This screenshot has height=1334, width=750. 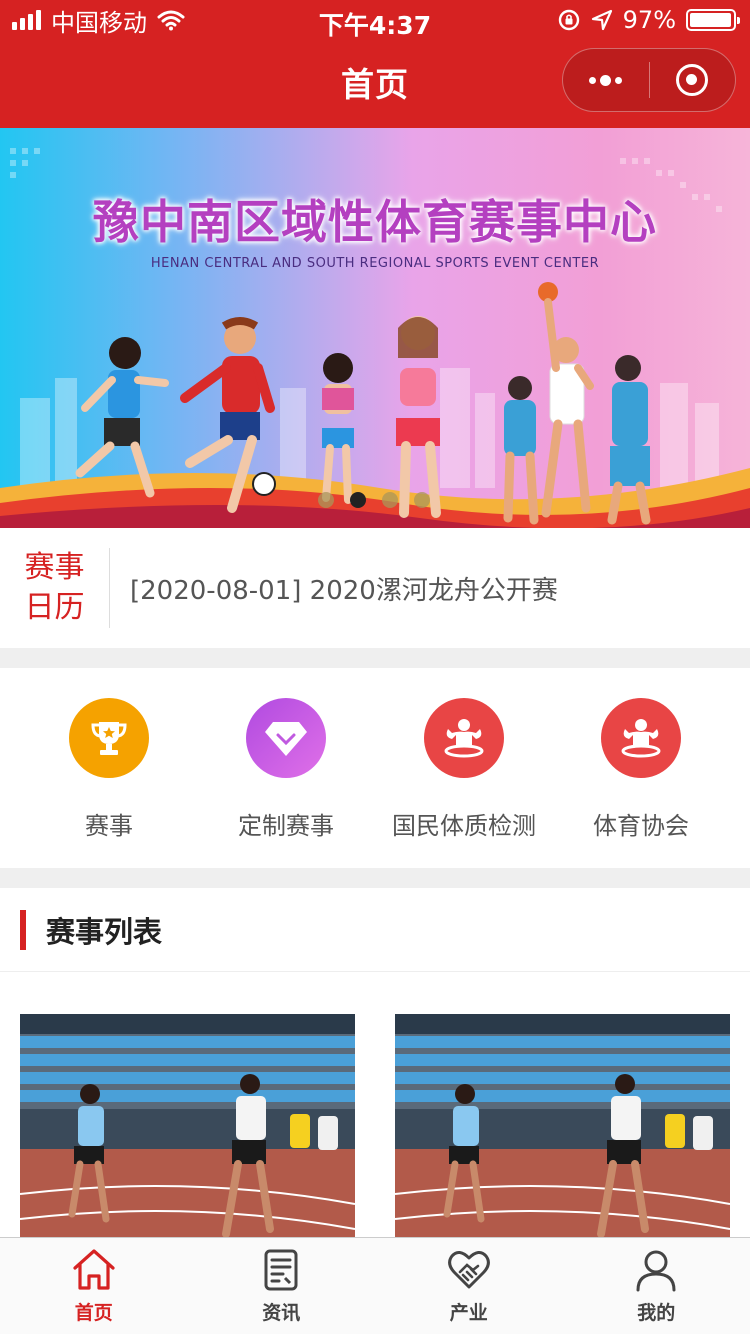 I want to click on location-icon, so click(x=601, y=20).